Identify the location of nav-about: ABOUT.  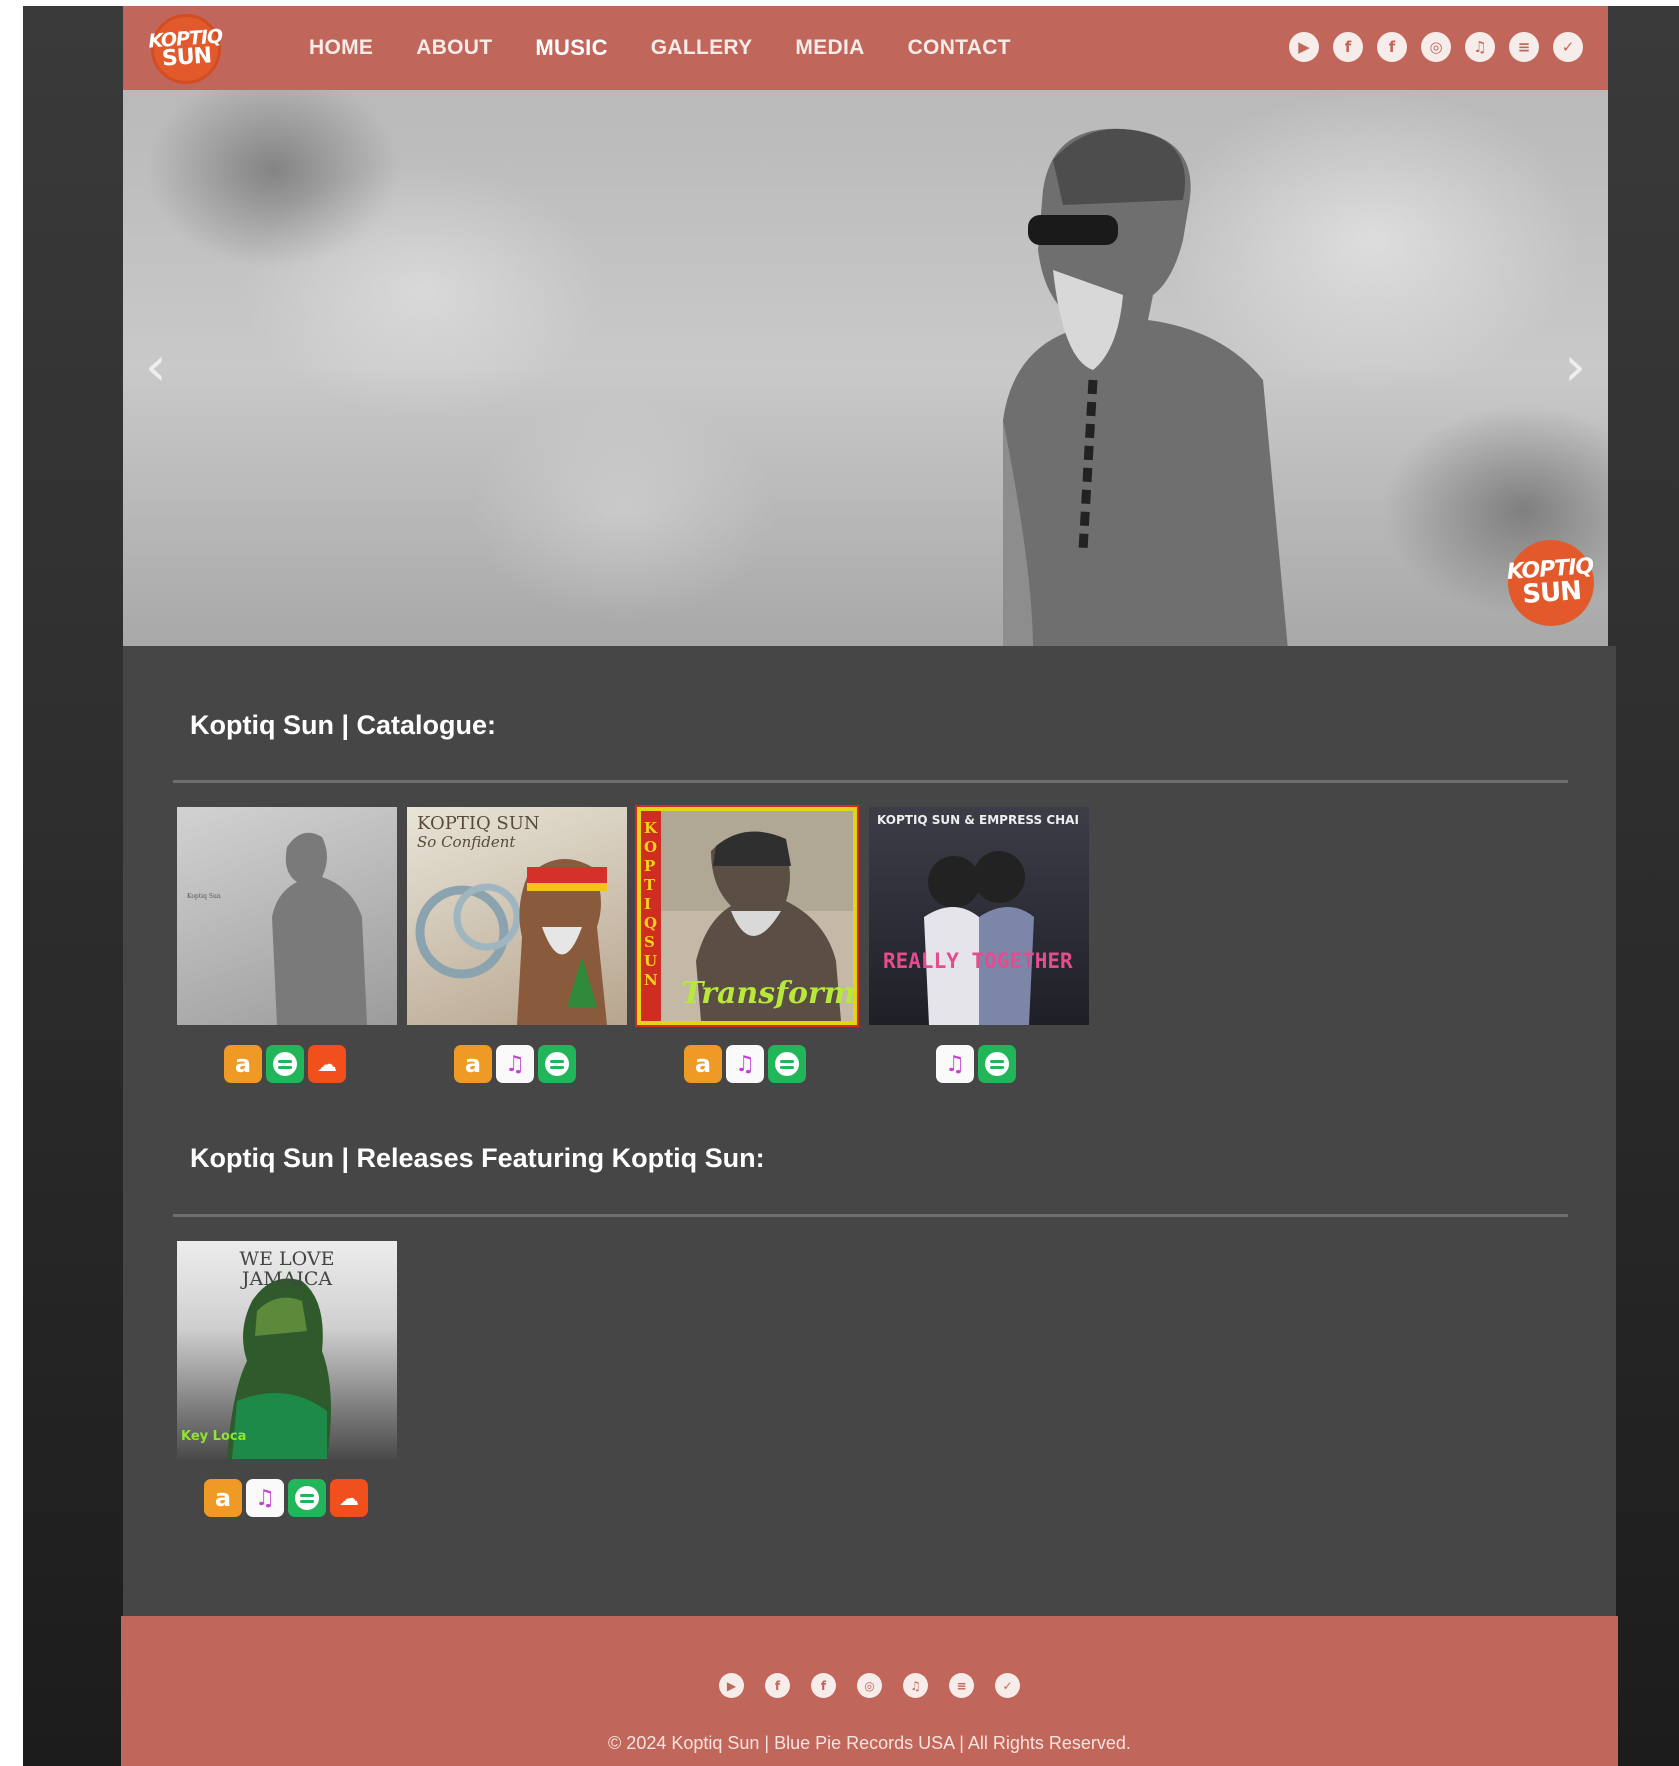
(454, 48).